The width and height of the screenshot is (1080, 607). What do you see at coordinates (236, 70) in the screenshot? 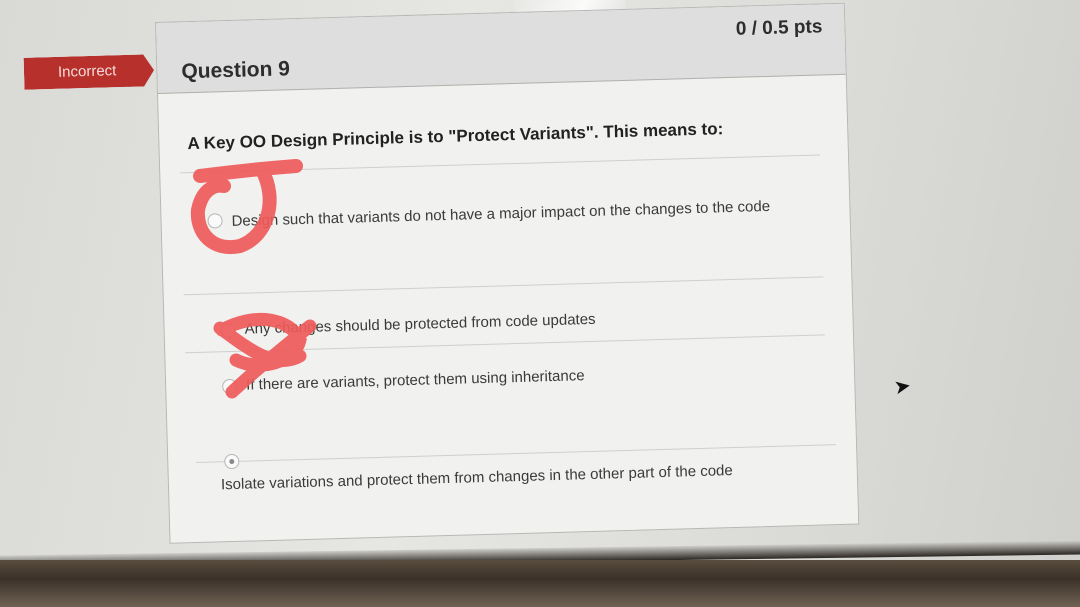
I see `question-title: Question 9` at bounding box center [236, 70].